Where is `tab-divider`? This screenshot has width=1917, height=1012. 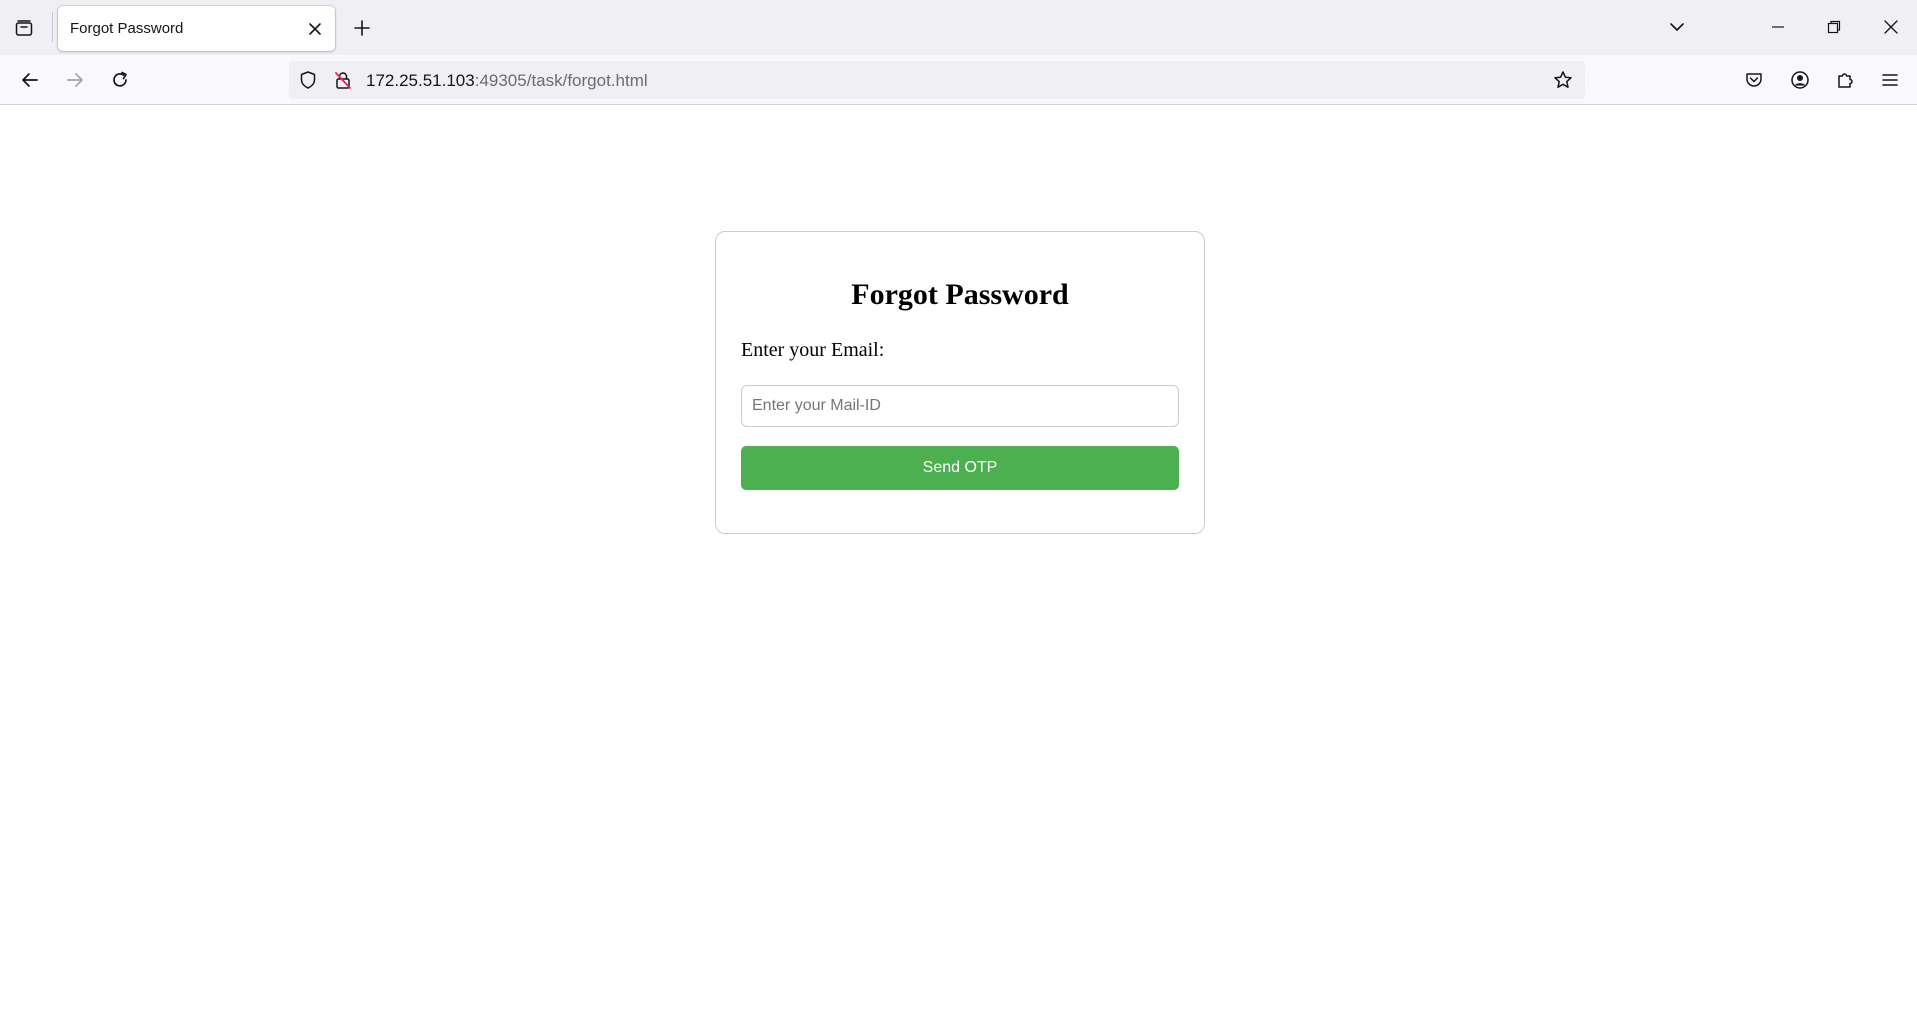
tab-divider is located at coordinates (52, 27).